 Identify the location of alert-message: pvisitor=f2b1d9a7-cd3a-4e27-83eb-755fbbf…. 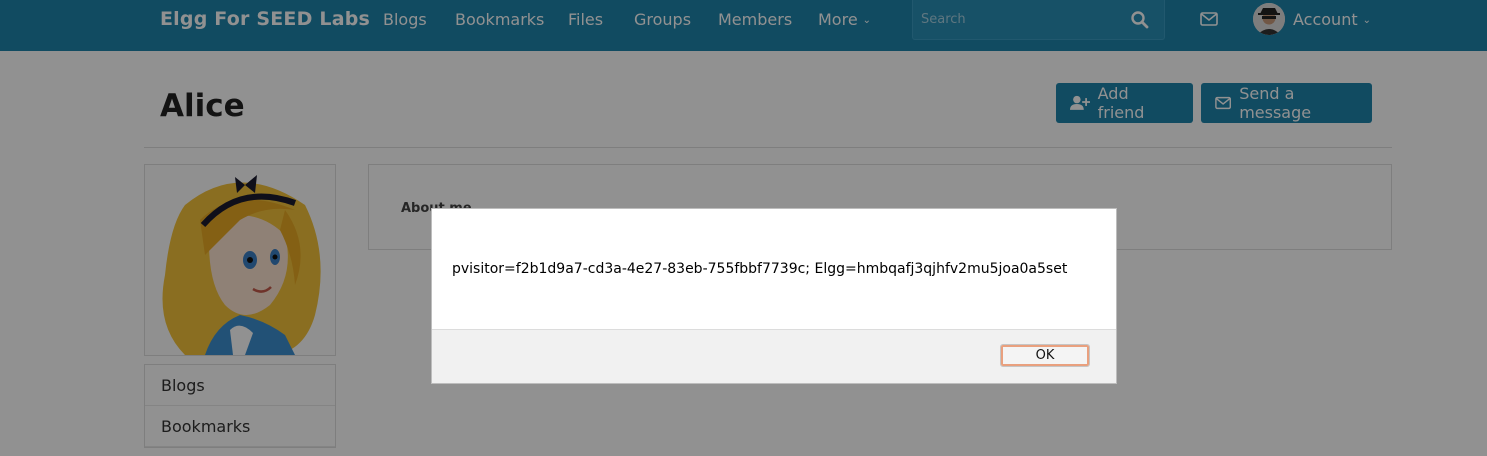
(760, 269).